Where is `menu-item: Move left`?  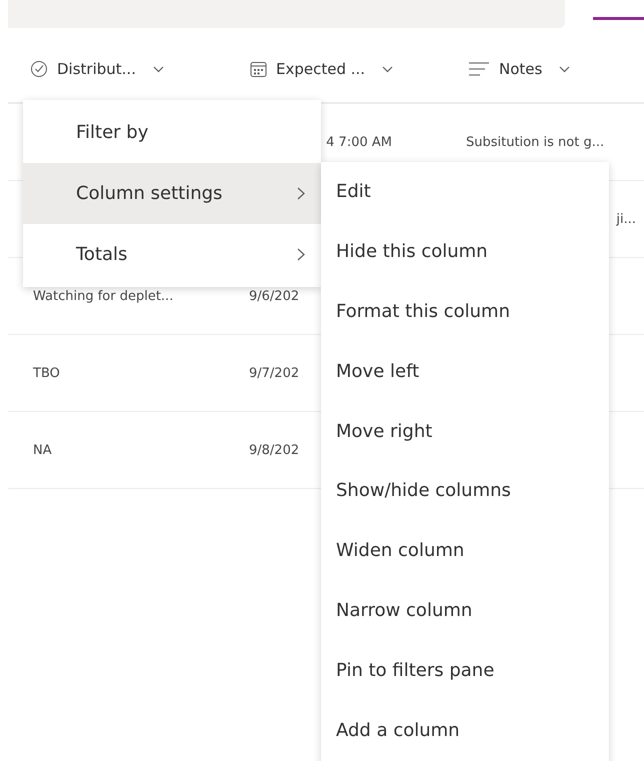
menu-item: Move left is located at coordinates (465, 371).